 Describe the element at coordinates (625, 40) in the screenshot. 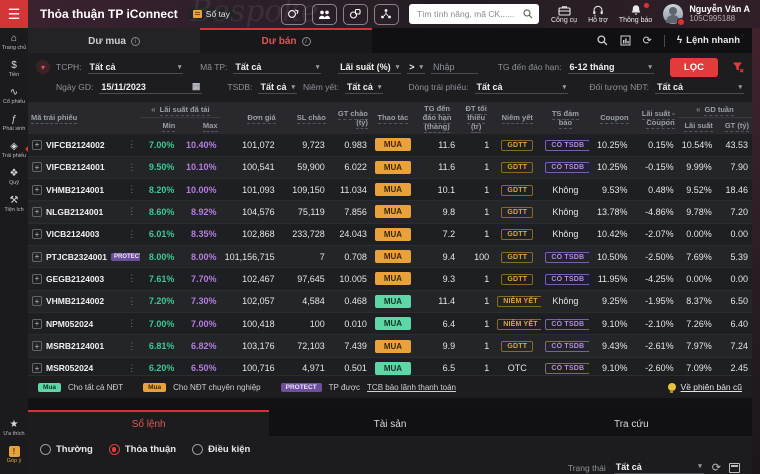

I see `chart-icon` at that location.